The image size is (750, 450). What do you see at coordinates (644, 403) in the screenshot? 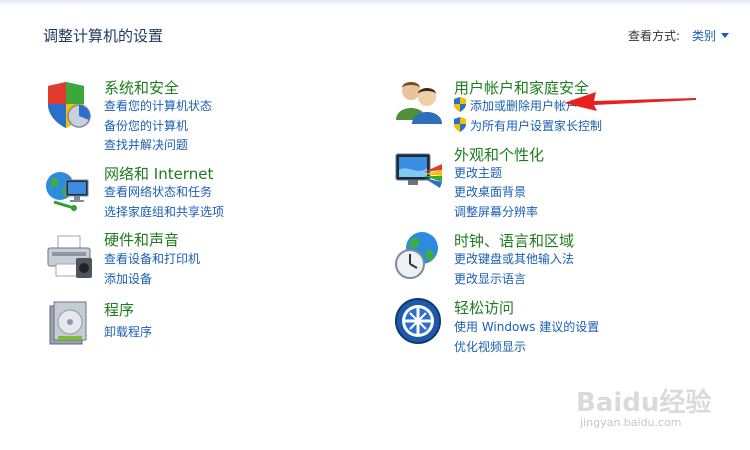
I see `watermark-text: Baidu经验` at bounding box center [644, 403].